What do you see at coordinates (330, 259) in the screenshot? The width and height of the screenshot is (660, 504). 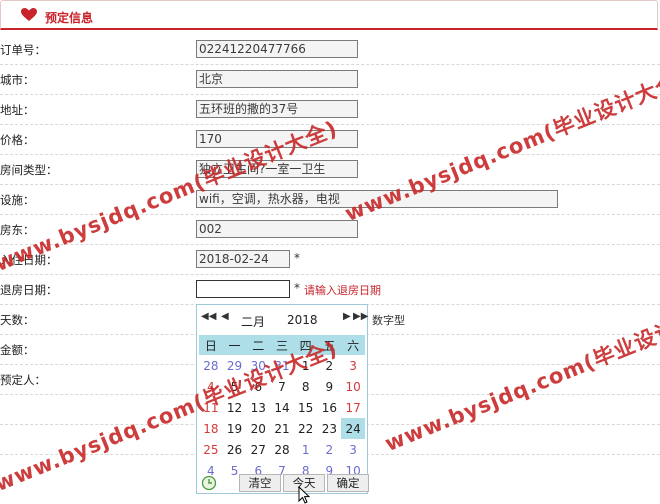 I see `row-checkin: 入住日期： 2018-02-24 *` at bounding box center [330, 259].